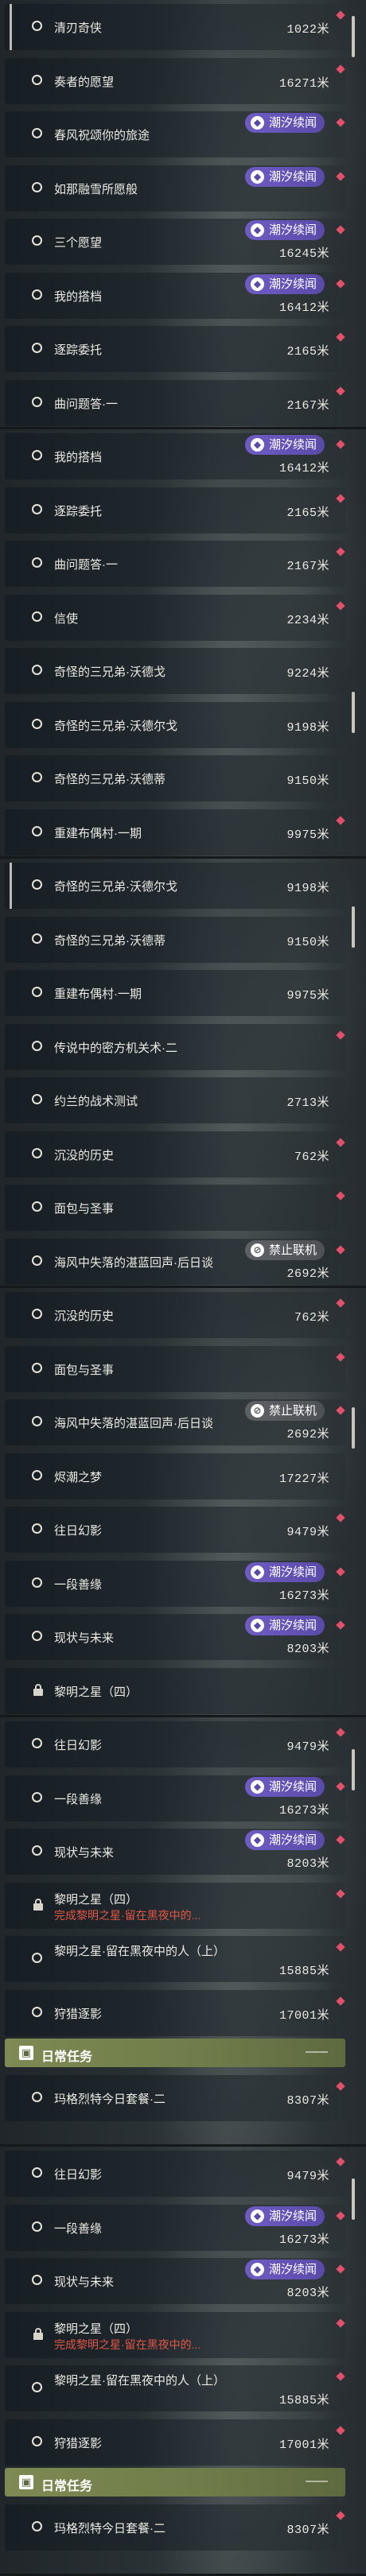 The height and width of the screenshot is (2576, 366). I want to click on selected-indicator, so click(11, 886).